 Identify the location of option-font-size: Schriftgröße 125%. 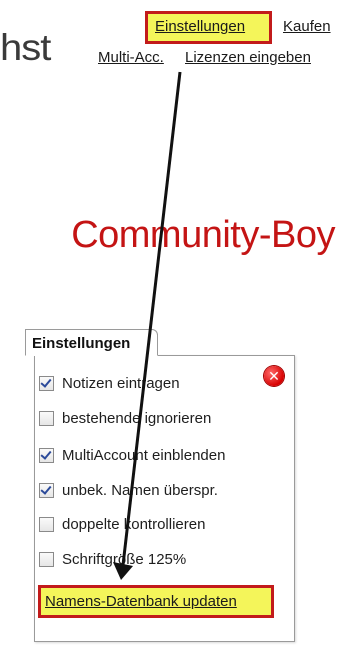
(112, 559).